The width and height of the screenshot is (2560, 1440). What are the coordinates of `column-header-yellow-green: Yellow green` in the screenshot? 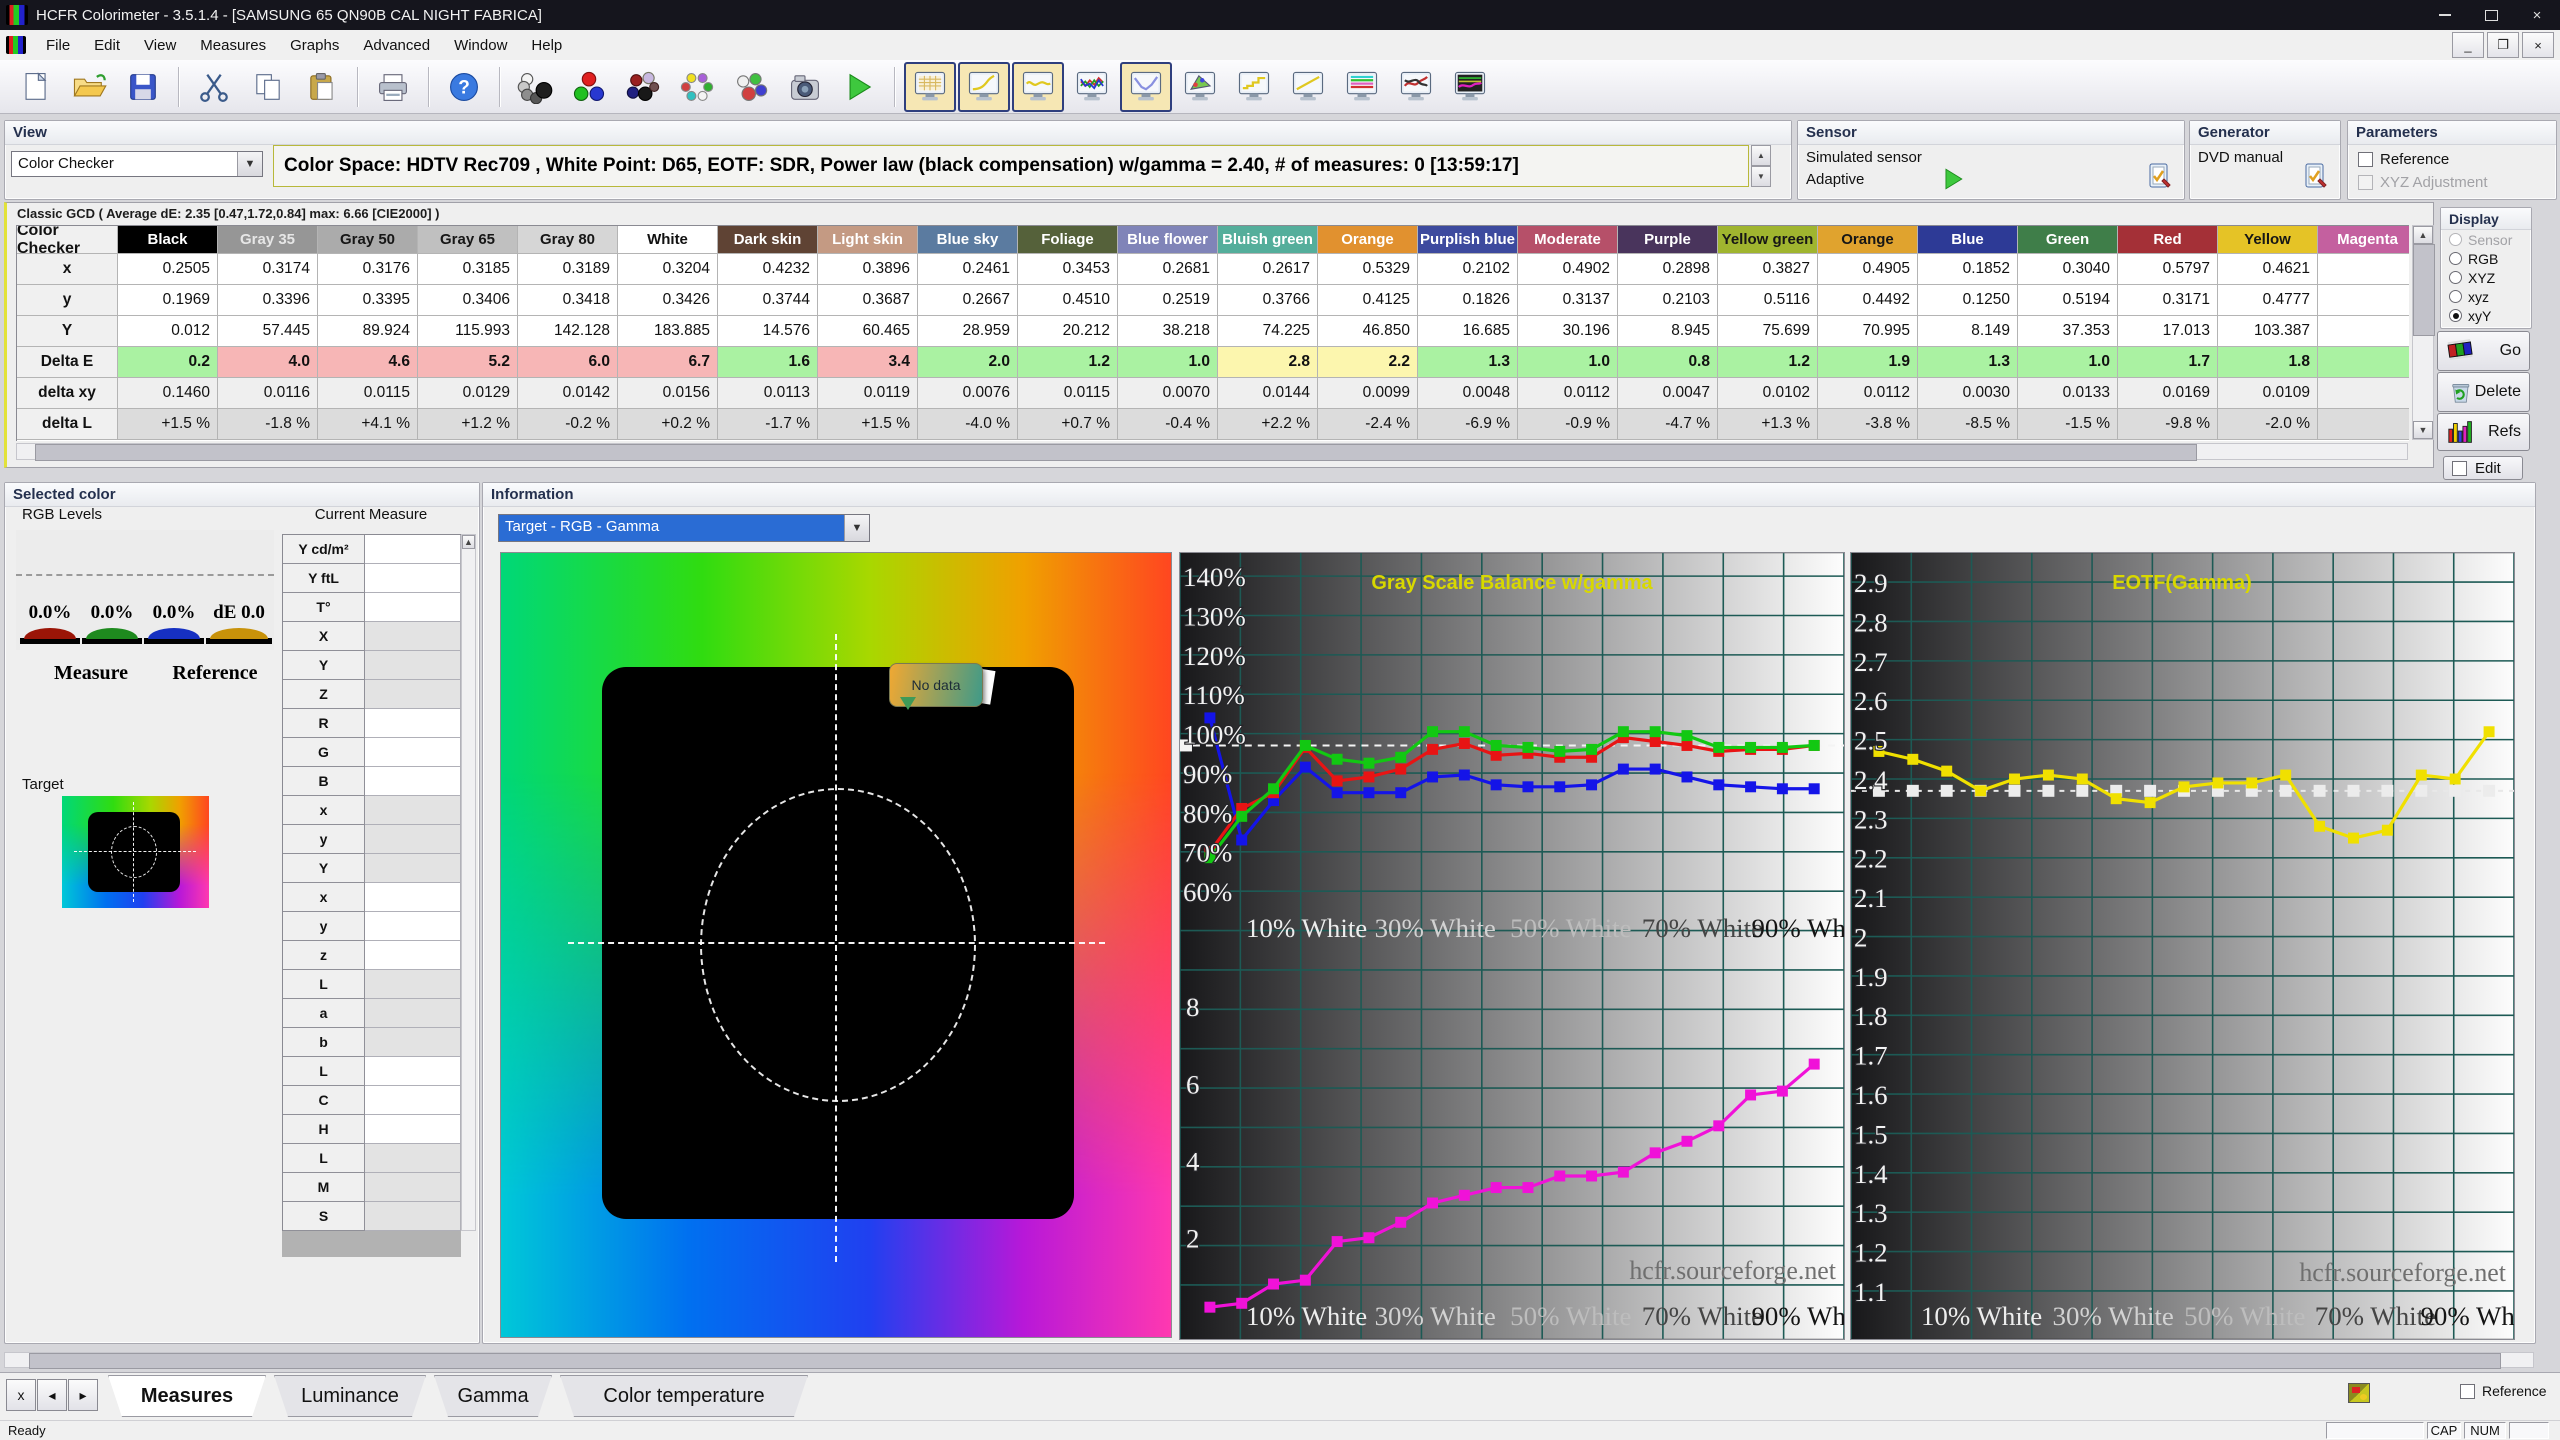 It's located at (1768, 240).